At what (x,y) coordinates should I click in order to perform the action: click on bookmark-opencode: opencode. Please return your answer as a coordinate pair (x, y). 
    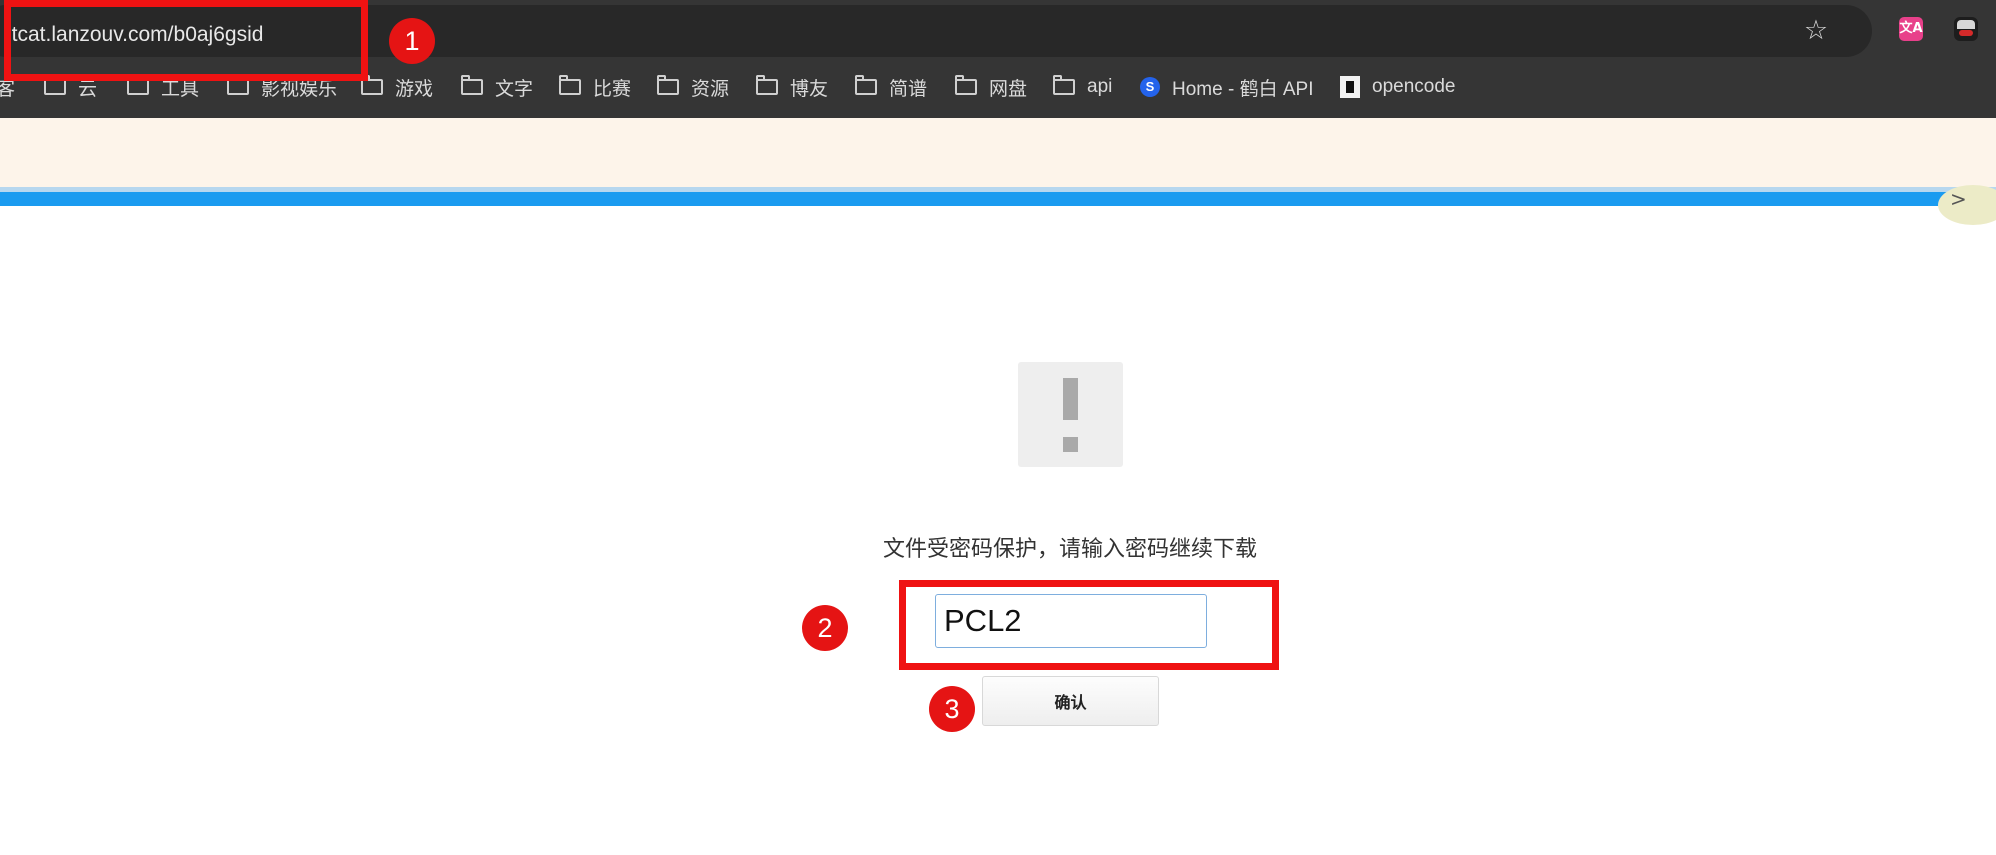
    Looking at the image, I should click on (1397, 87).